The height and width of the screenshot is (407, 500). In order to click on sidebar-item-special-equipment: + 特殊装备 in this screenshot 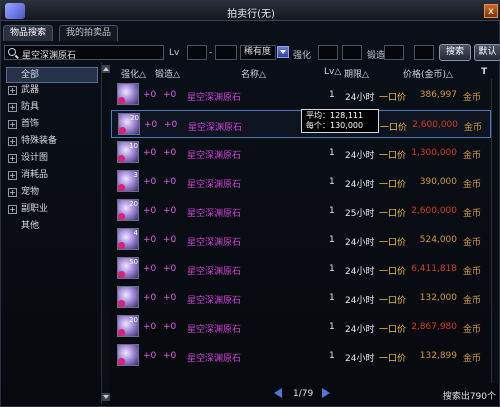, I will do `click(52, 142)`.